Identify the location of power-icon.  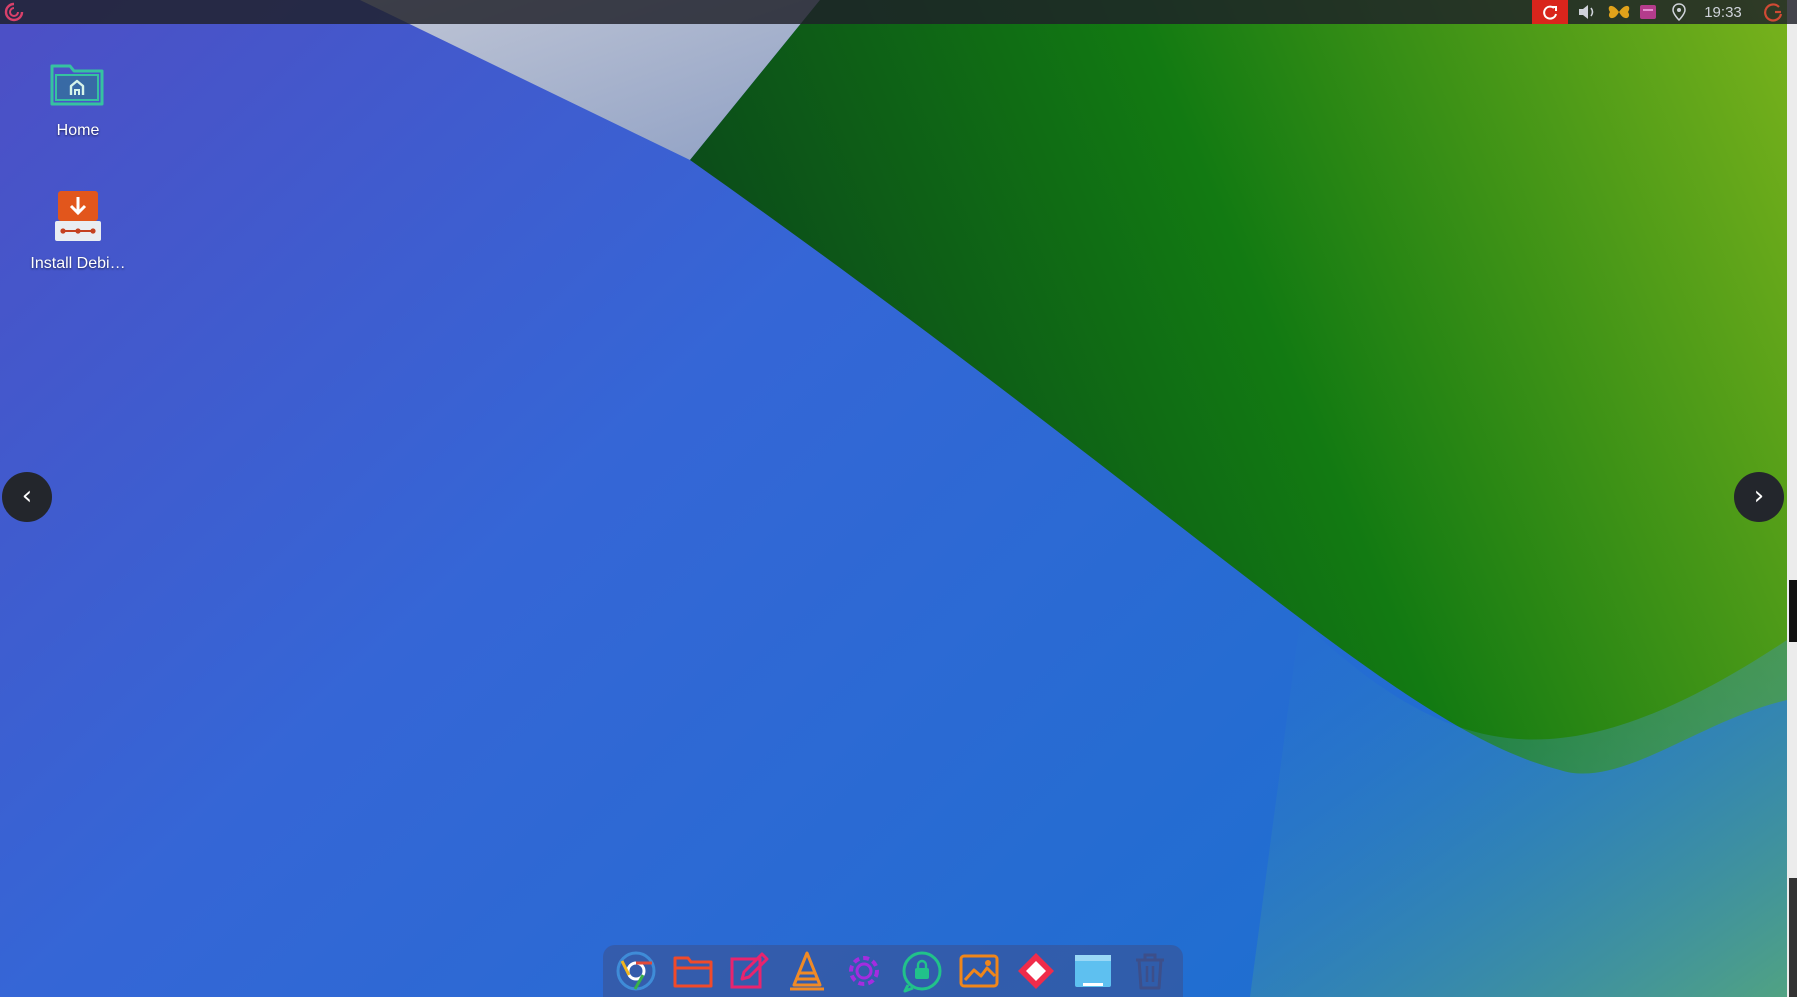
(1773, 12).